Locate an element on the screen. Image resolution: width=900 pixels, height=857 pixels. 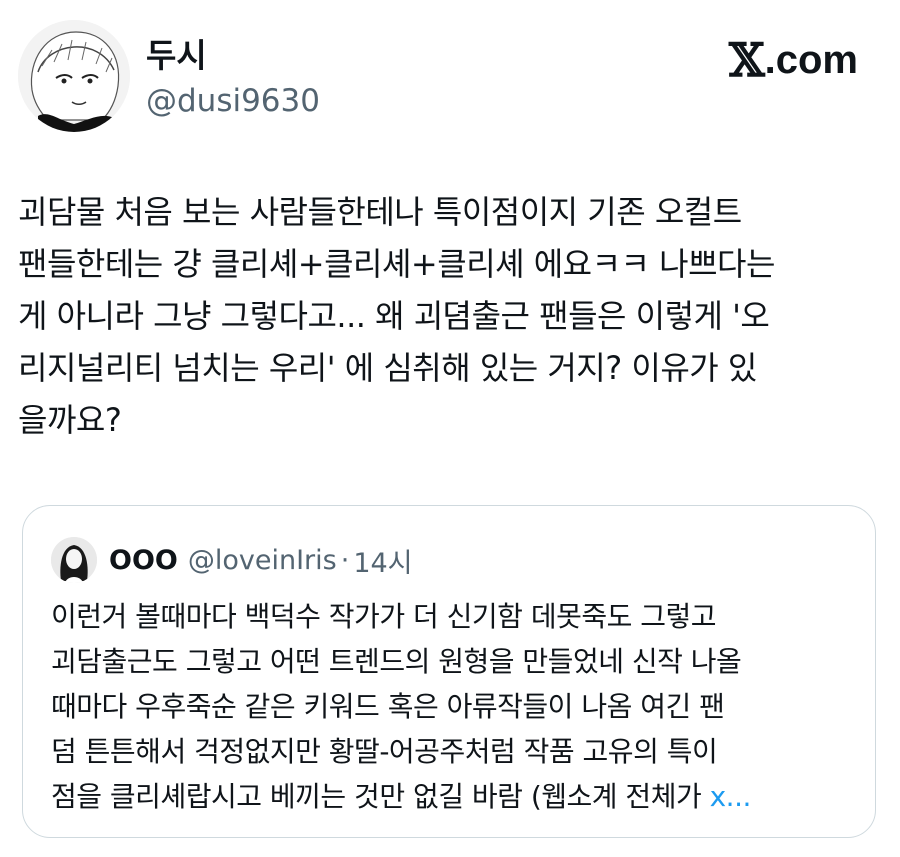
quoted-author-name: OOO is located at coordinates (143, 560).